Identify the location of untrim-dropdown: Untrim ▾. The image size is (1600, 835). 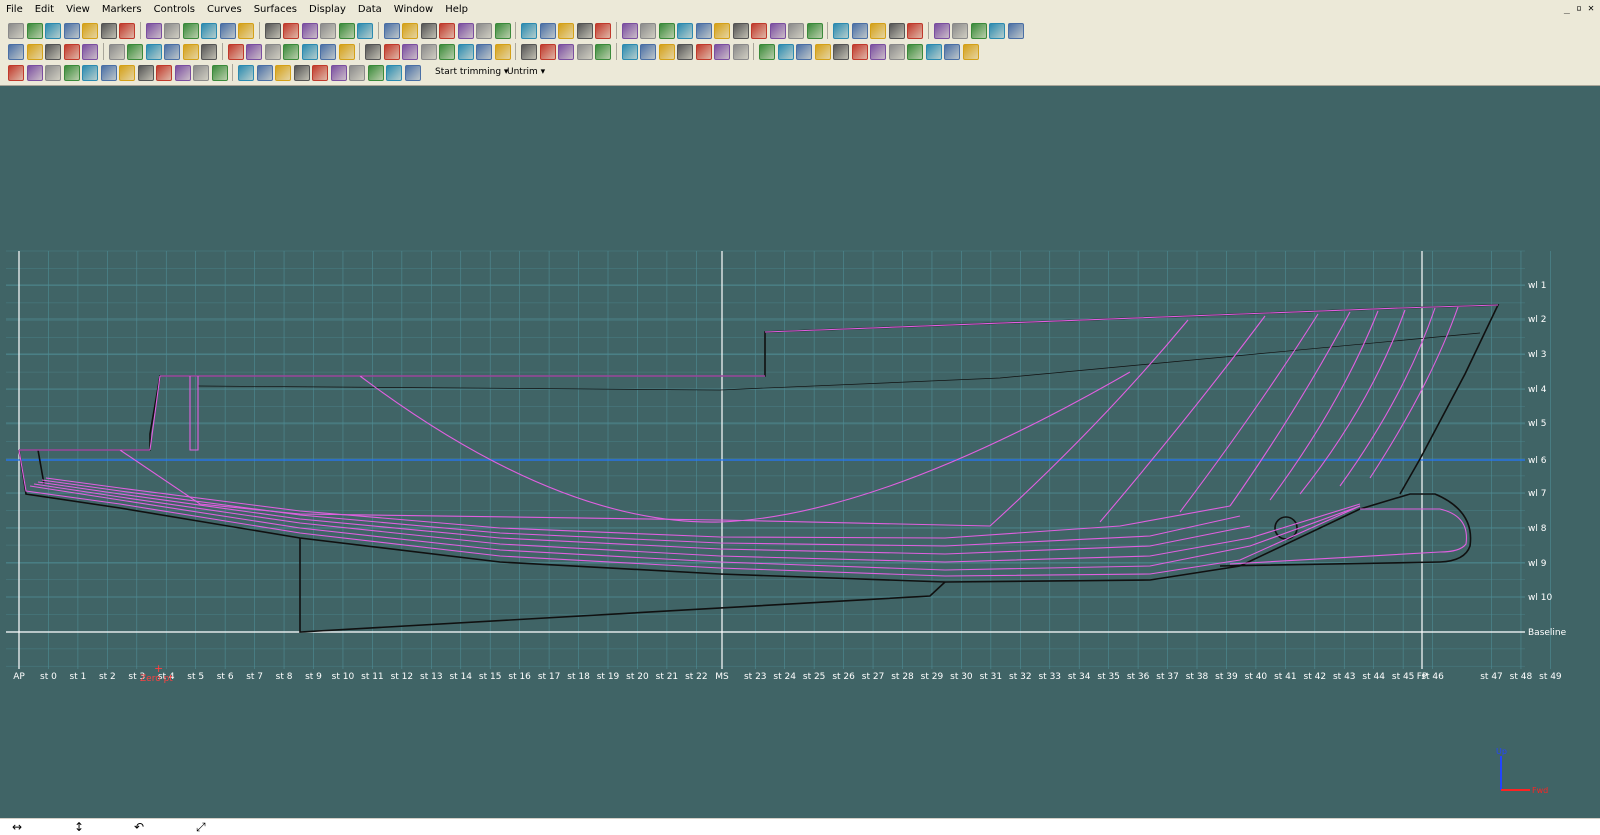
(526, 72).